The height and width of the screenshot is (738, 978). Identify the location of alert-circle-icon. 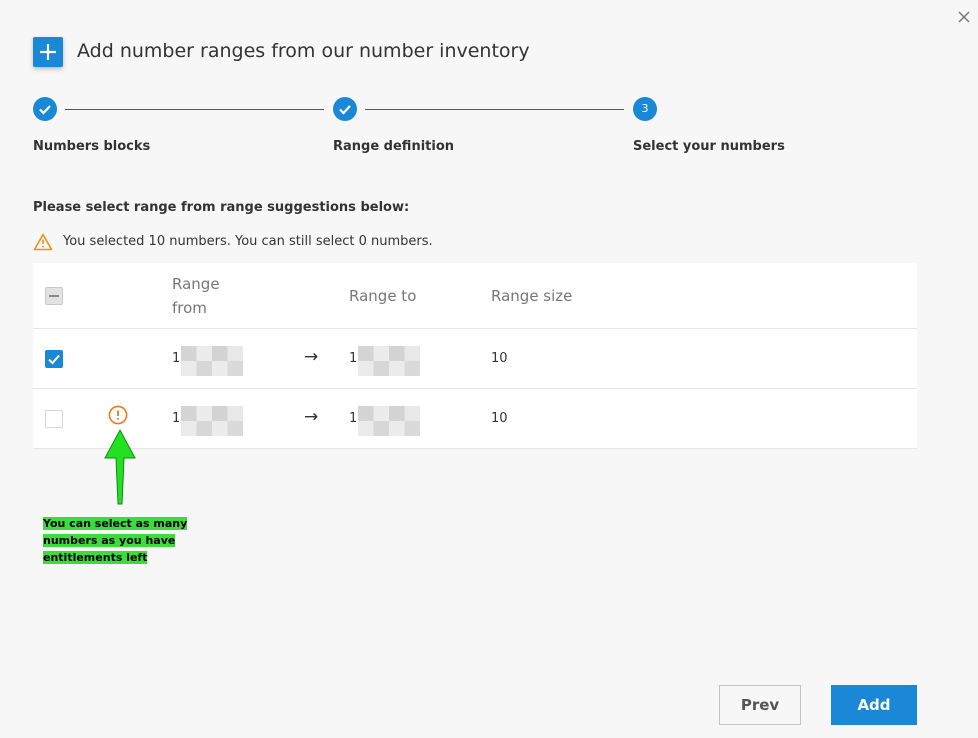
(118, 415).